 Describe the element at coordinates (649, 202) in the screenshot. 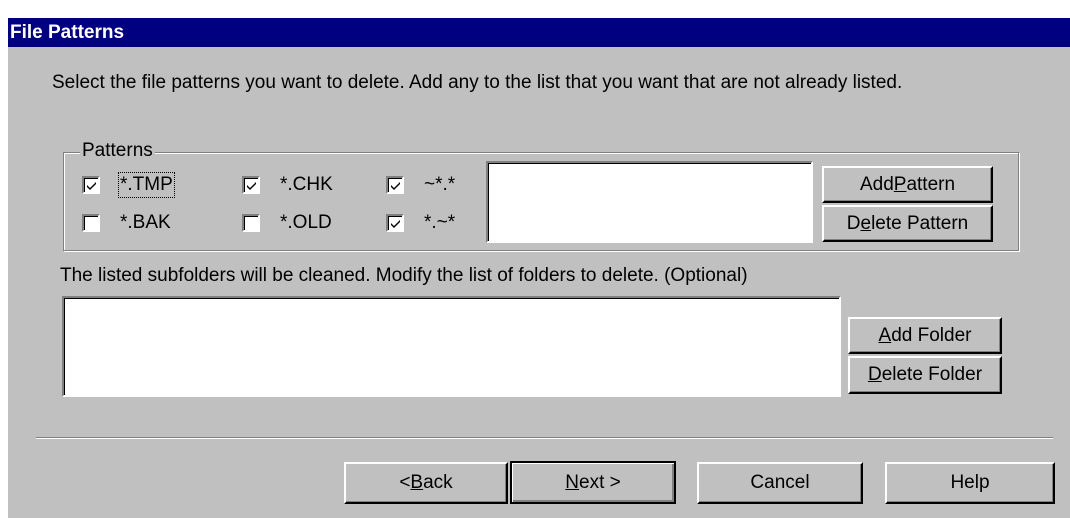

I see `pattern-list` at that location.